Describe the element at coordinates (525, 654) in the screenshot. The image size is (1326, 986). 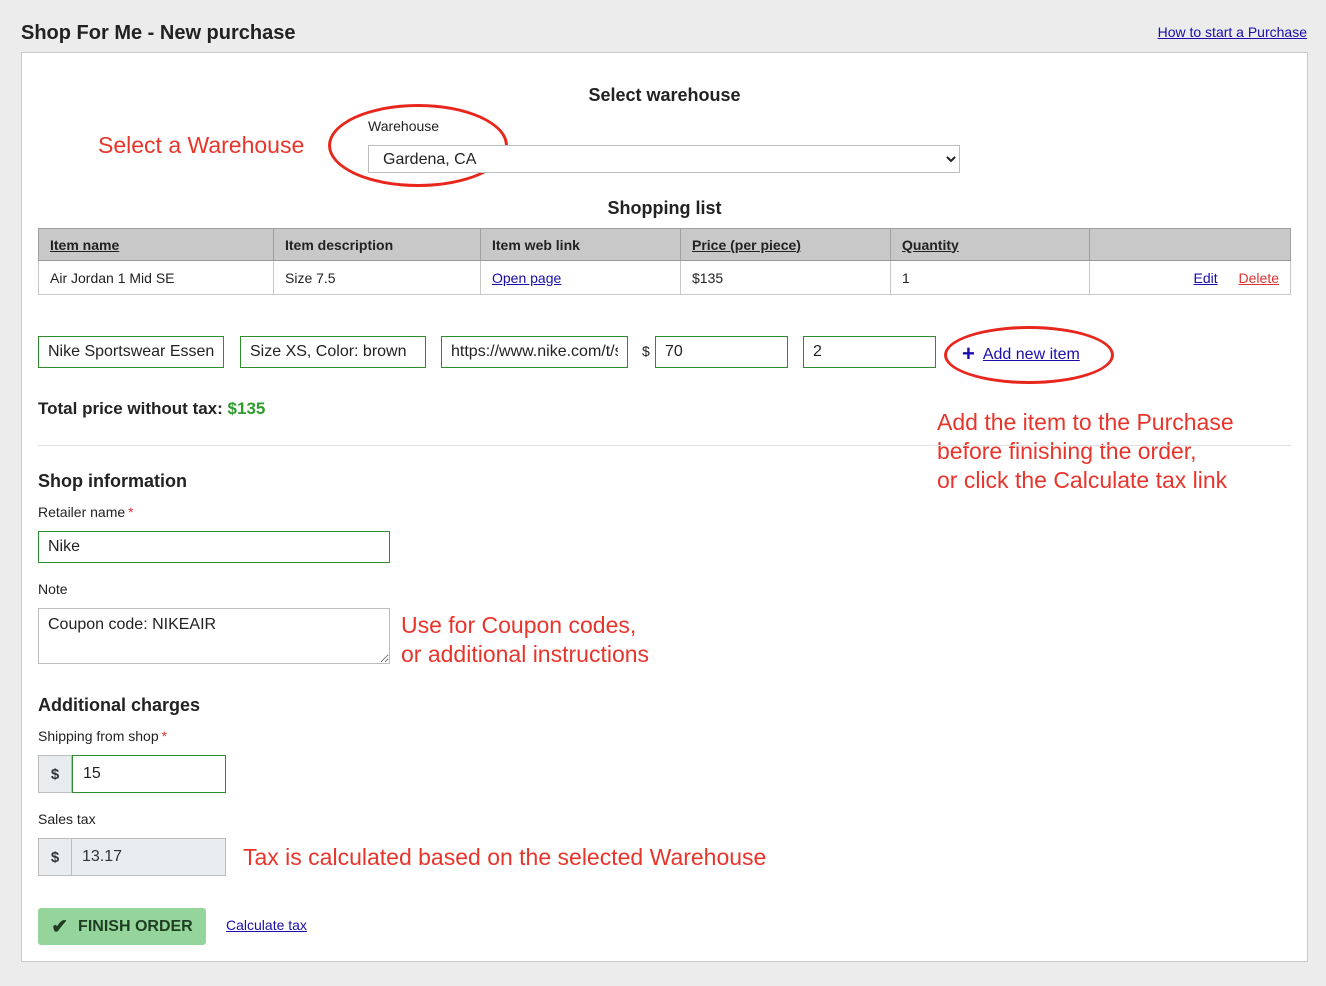
I see `annotation-coupon-line2: or additional instructions` at that location.